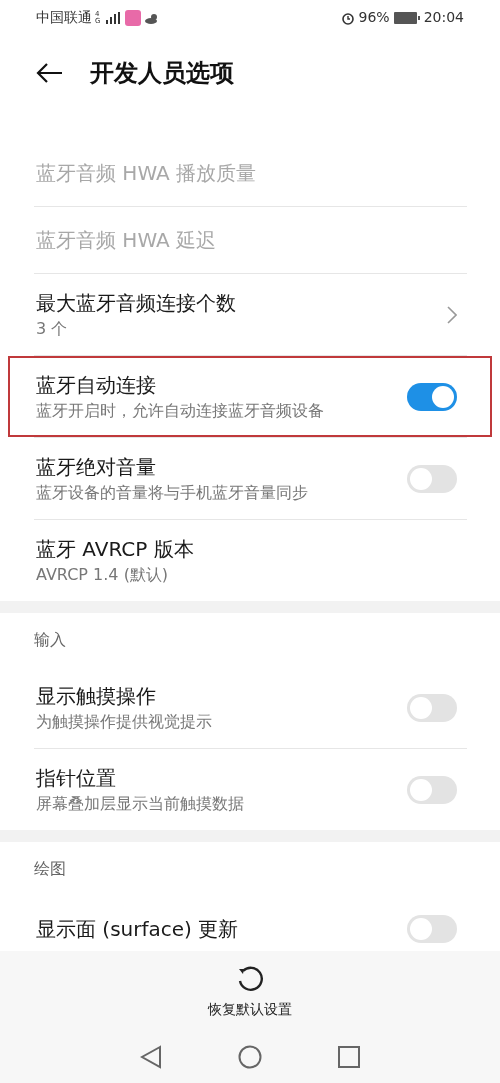 This screenshot has width=500, height=1083. I want to click on setting-subtitle: 蓝牙开启时，允许自动连接蓝牙音频设备, so click(180, 410).